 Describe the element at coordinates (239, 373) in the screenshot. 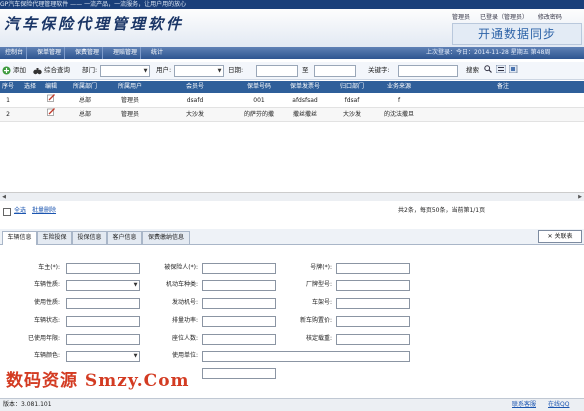

I see `extra-input` at that location.